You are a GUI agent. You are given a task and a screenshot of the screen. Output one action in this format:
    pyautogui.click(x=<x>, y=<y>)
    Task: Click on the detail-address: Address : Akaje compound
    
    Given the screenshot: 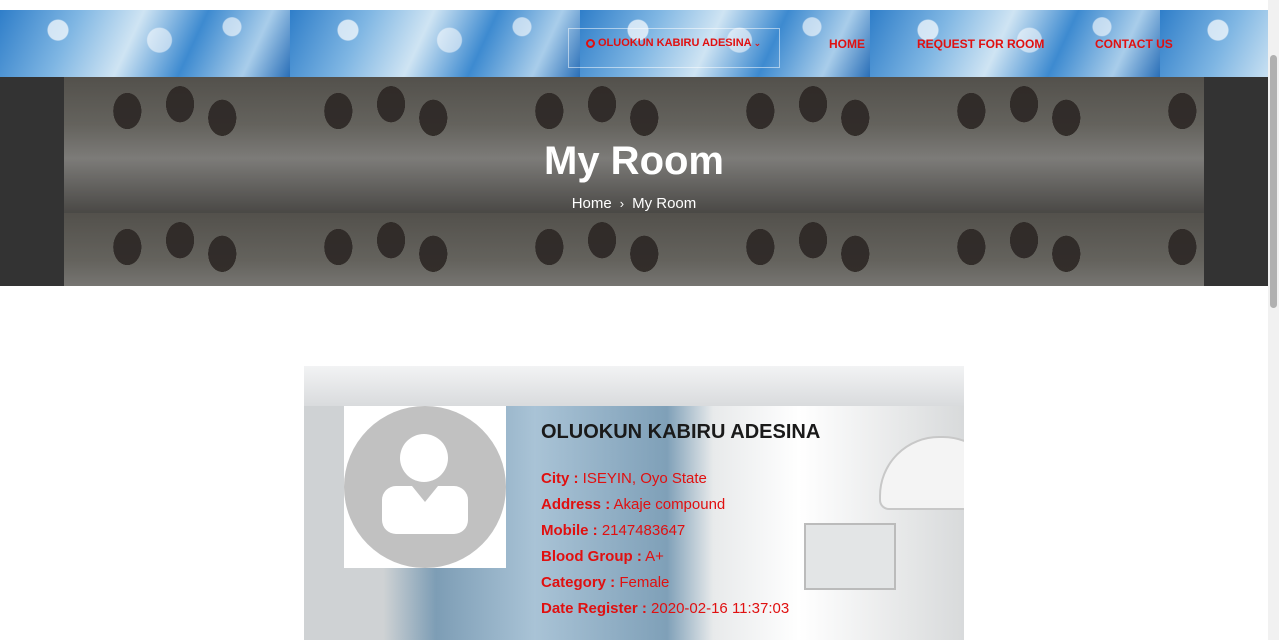 What is the action you would take?
    pyautogui.click(x=665, y=505)
    